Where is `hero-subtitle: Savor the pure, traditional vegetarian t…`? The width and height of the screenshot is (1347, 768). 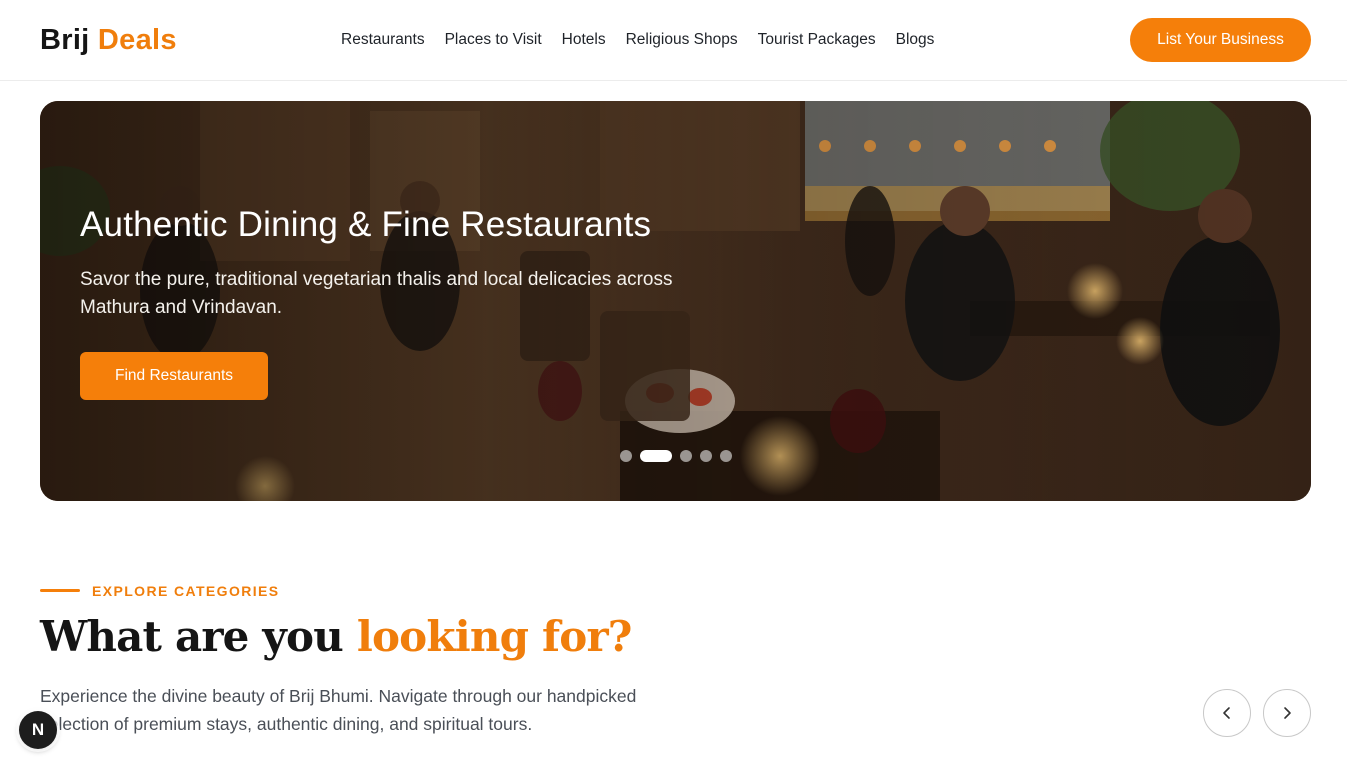
hero-subtitle: Savor the pure, traditional vegetarian t… is located at coordinates (376, 293).